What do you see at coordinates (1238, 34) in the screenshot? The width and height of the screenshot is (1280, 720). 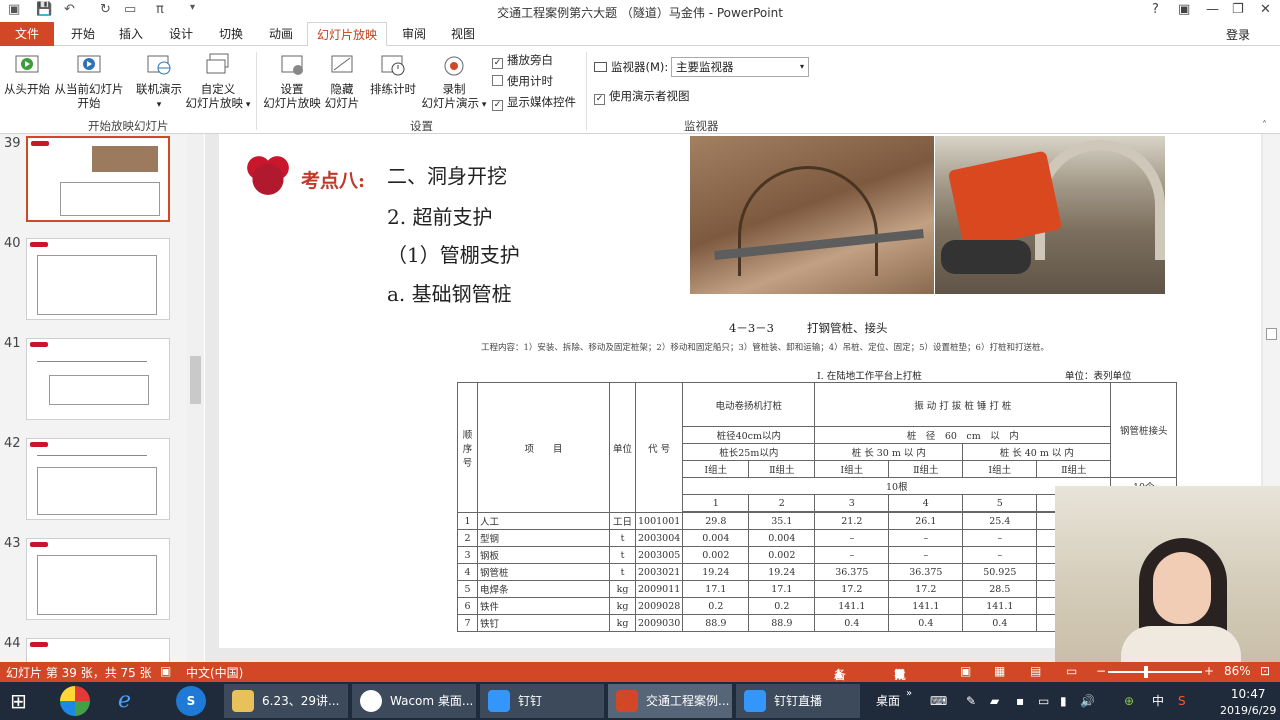 I see `login-link: 登录` at bounding box center [1238, 34].